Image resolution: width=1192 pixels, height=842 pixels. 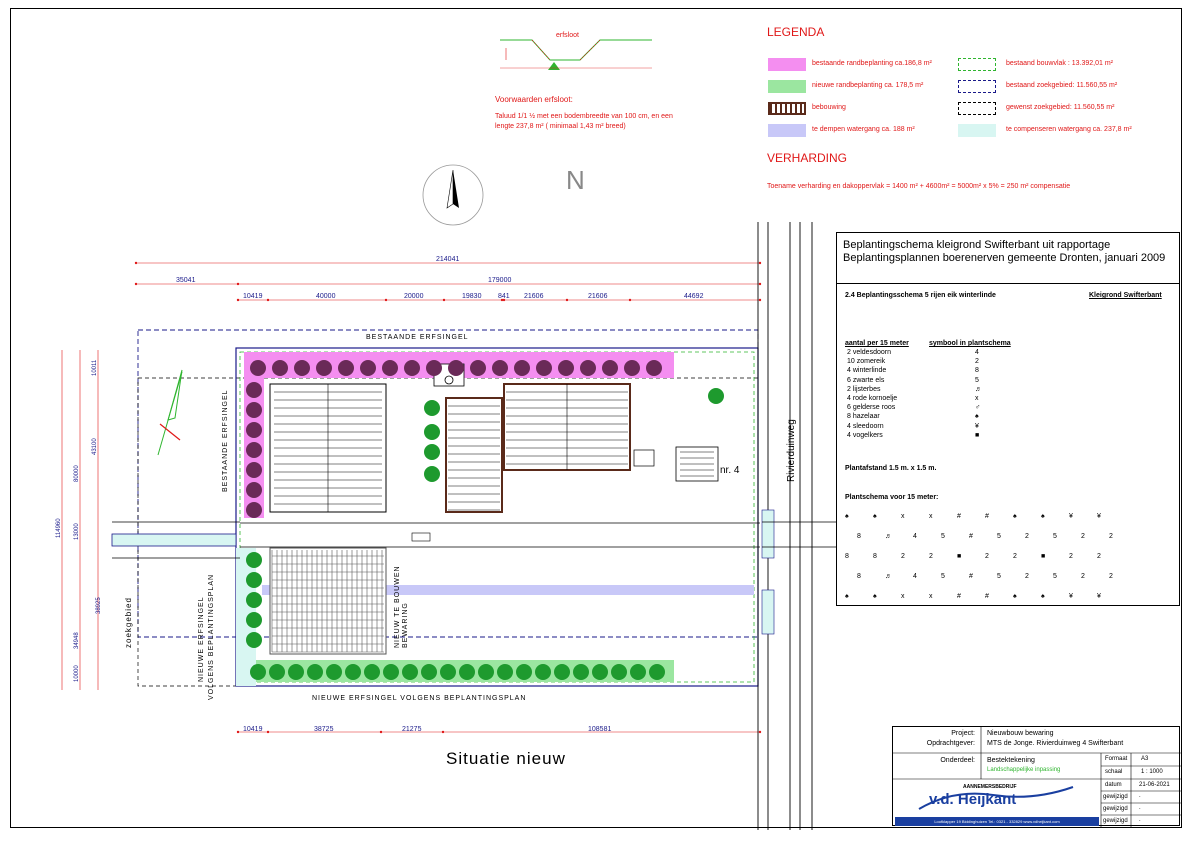 What do you see at coordinates (829, 107) in the screenshot?
I see `legend-label-left-2: bebouwing` at bounding box center [829, 107].